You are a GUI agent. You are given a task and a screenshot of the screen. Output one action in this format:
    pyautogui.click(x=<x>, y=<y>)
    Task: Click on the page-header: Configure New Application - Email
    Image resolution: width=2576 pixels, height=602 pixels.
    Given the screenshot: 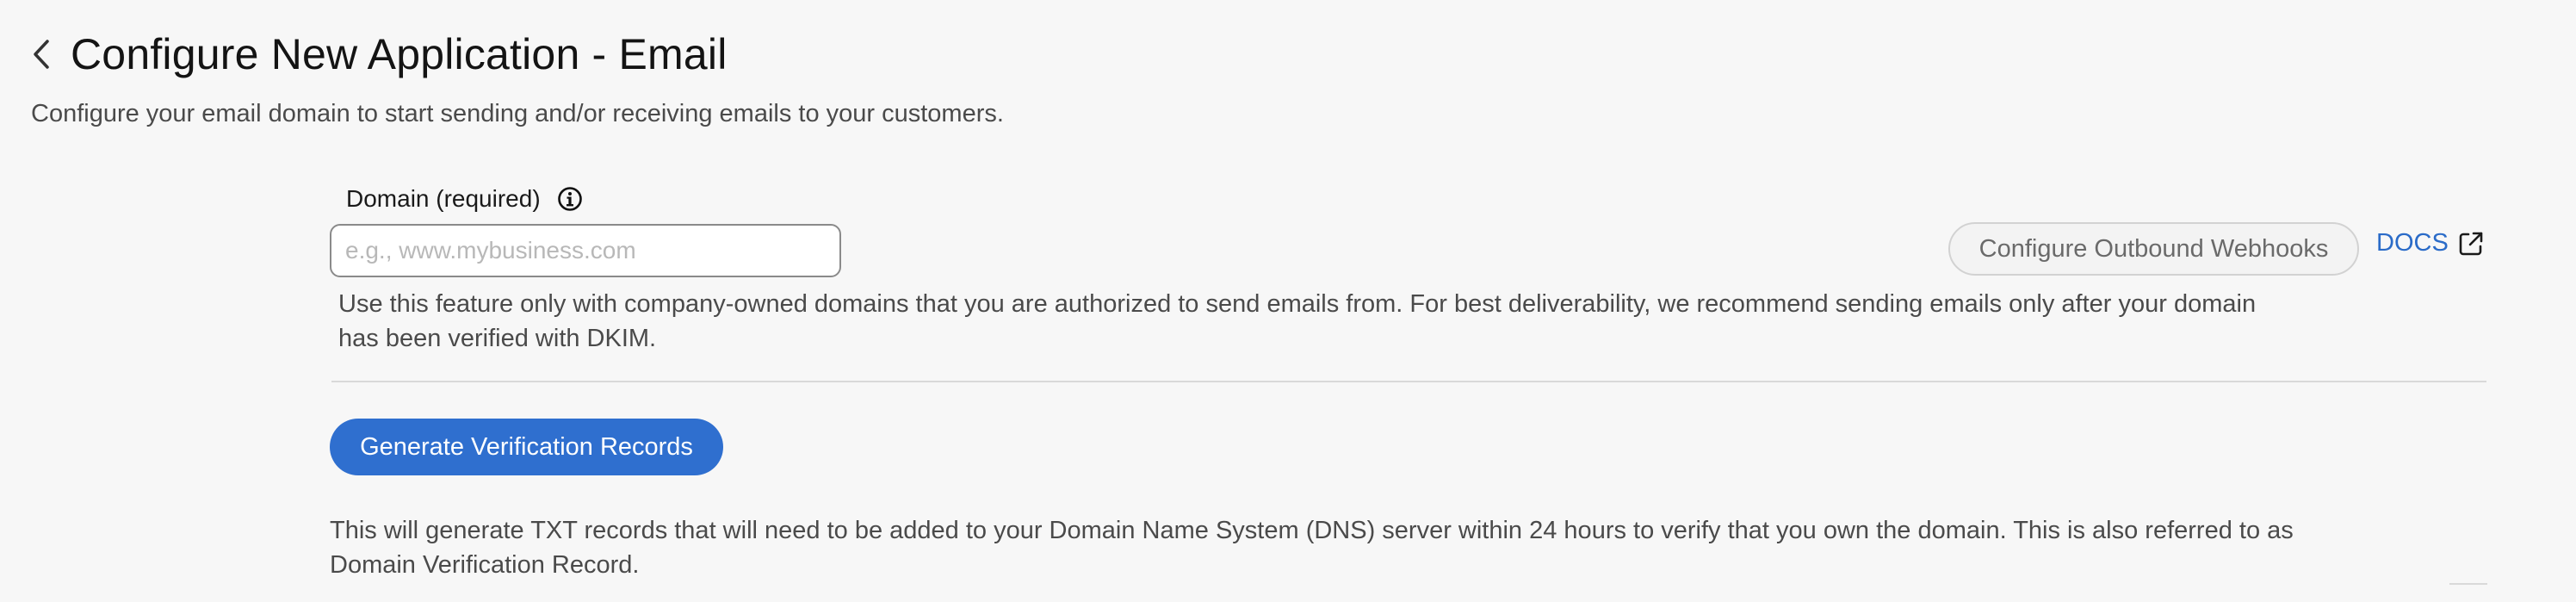 What is the action you would take?
    pyautogui.click(x=376, y=54)
    